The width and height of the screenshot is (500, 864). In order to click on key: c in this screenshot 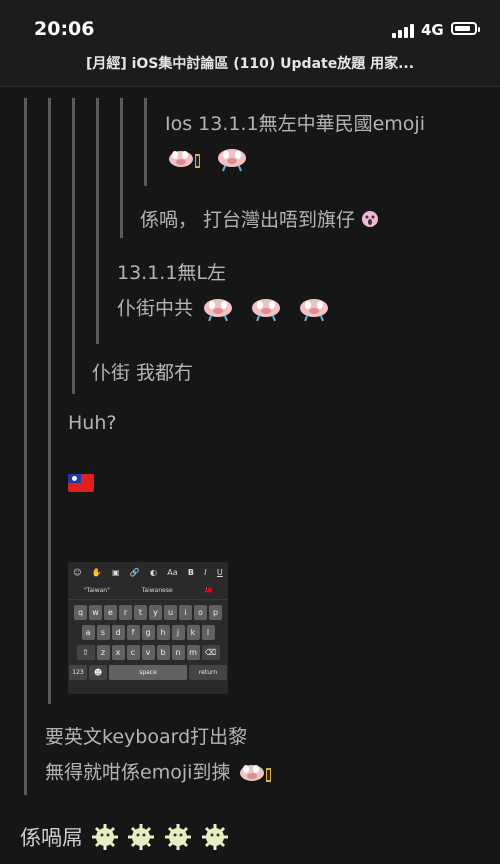, I will do `click(133, 652)`.